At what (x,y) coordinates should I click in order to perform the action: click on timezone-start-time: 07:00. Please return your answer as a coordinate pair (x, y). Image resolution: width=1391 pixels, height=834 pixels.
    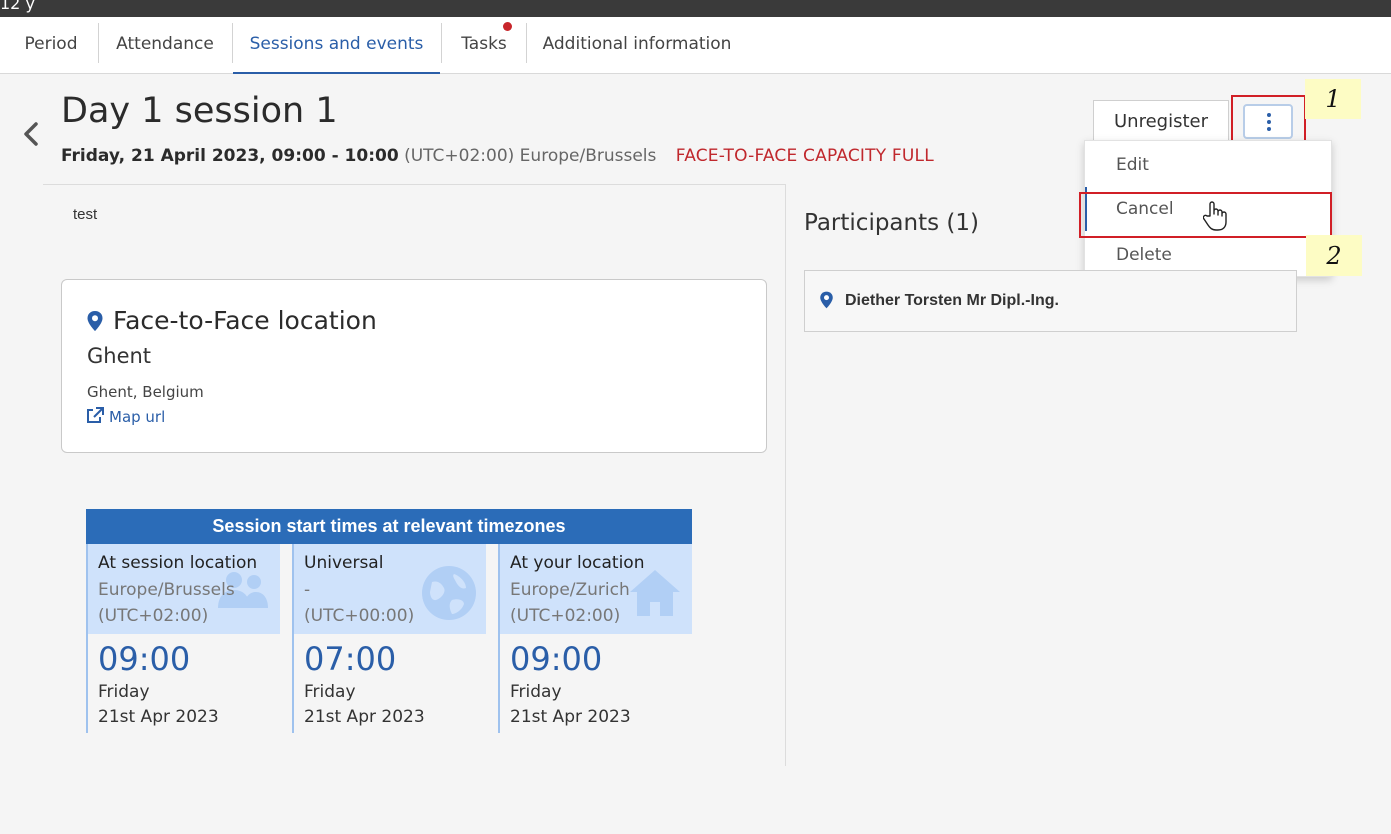
    Looking at the image, I should click on (350, 659).